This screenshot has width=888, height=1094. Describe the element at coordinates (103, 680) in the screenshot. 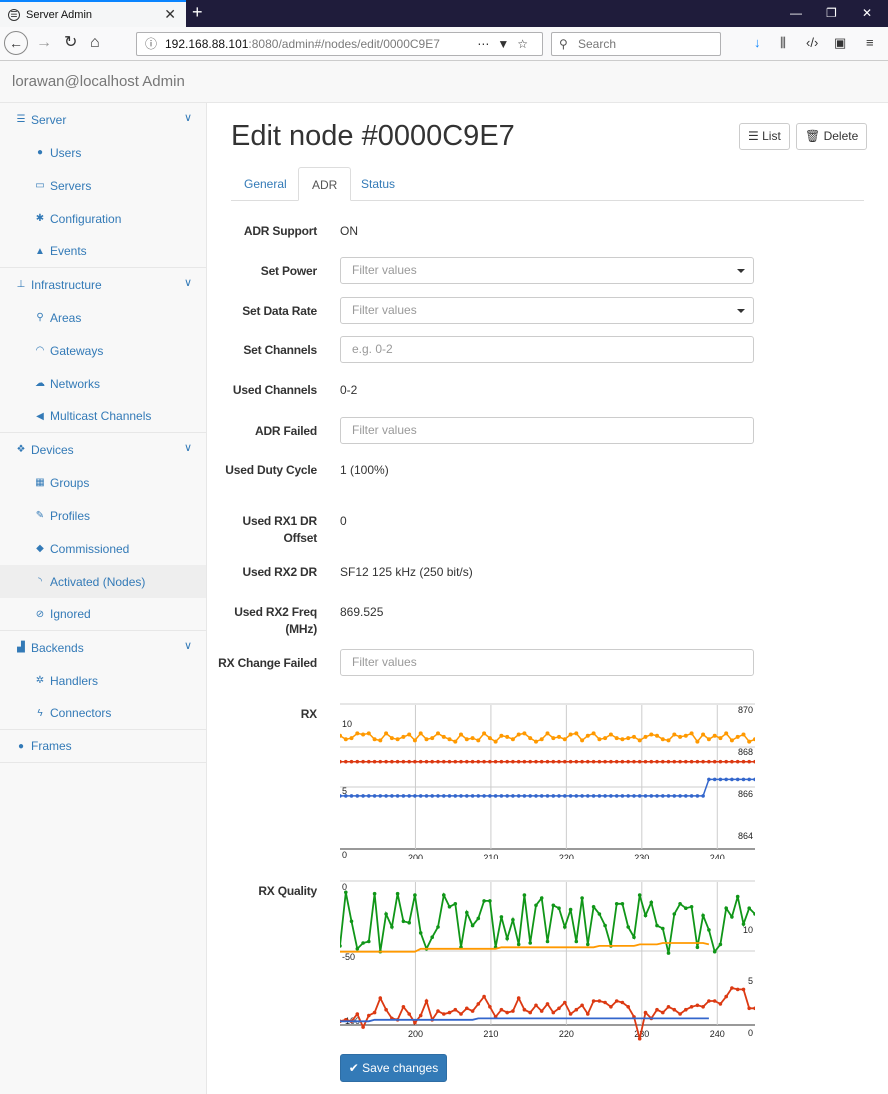

I see `sidebar-item-handlers: ✲ Handlers` at that location.